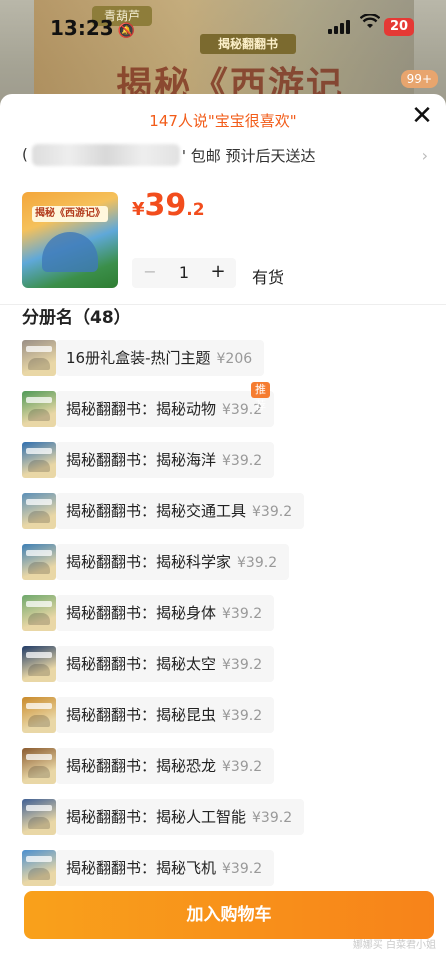  I want to click on close-icon: ✕, so click(422, 116).